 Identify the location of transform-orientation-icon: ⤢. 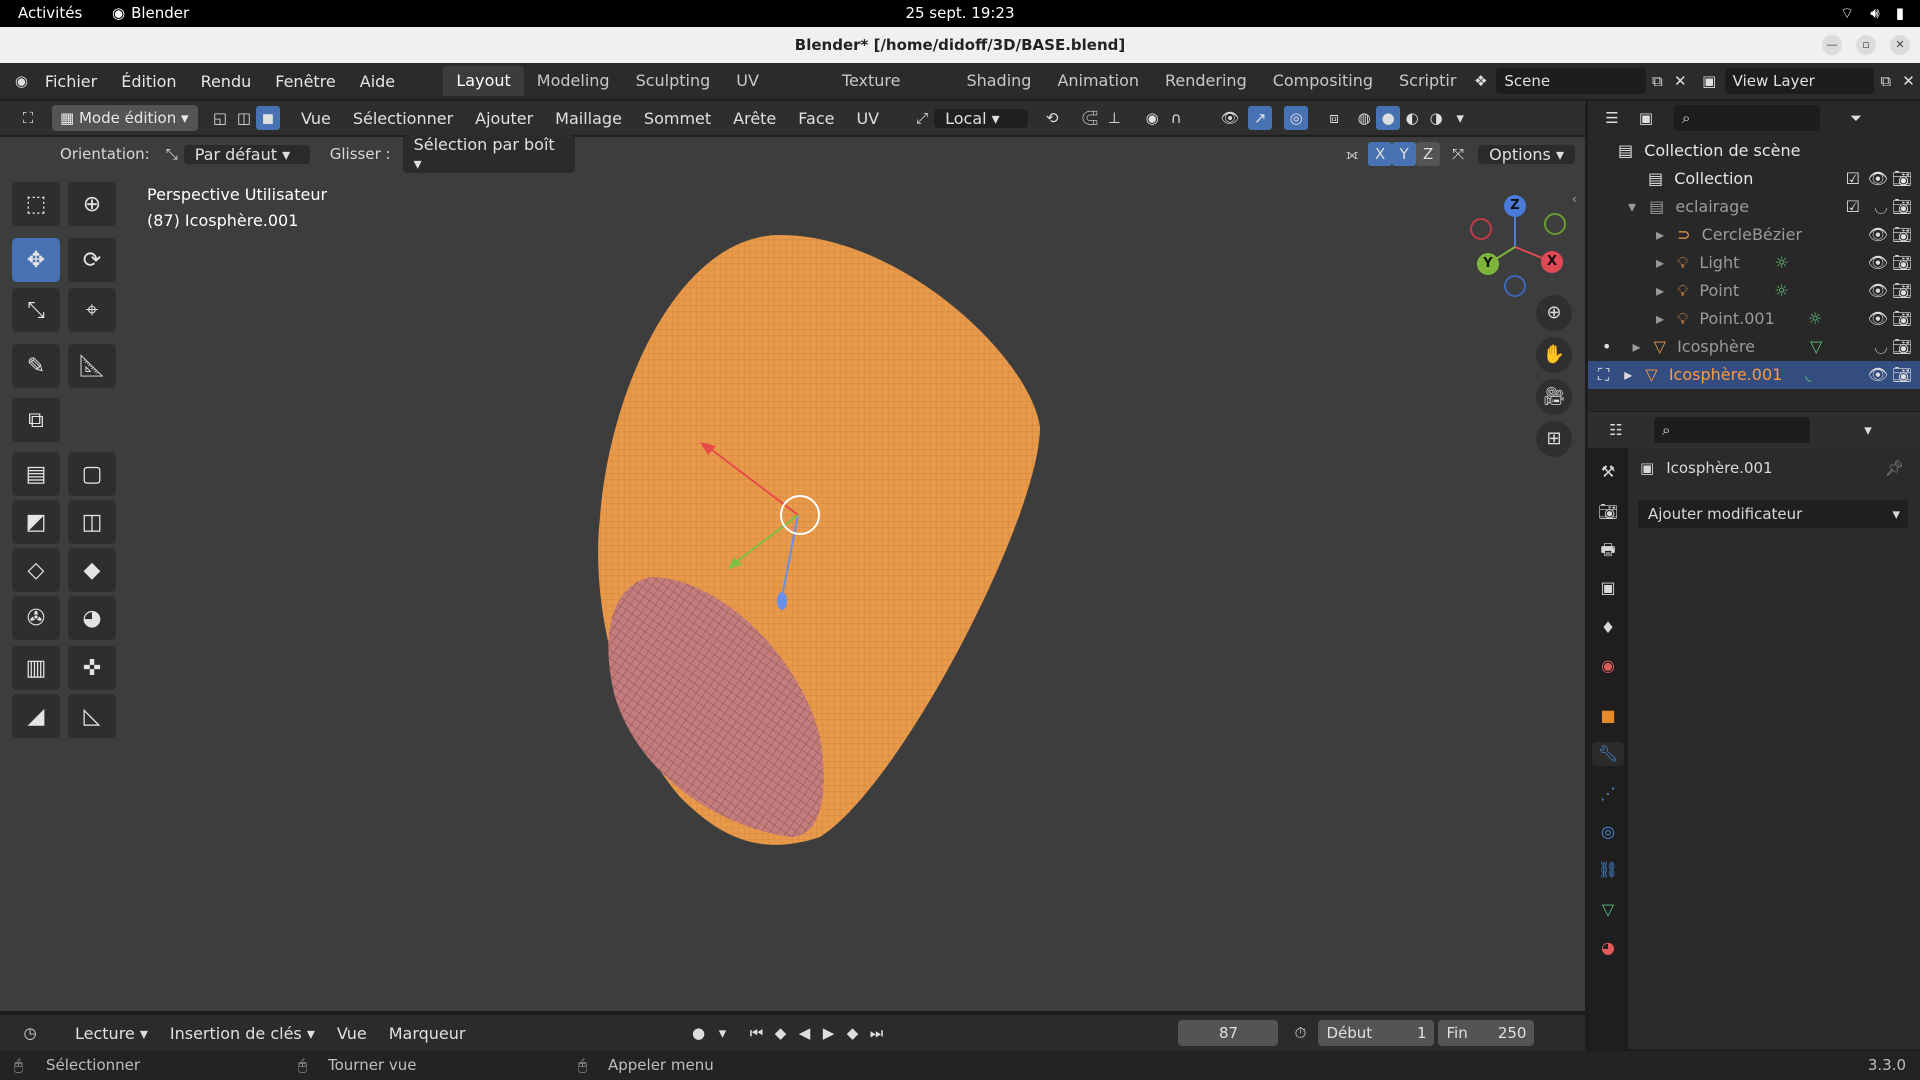
(922, 118).